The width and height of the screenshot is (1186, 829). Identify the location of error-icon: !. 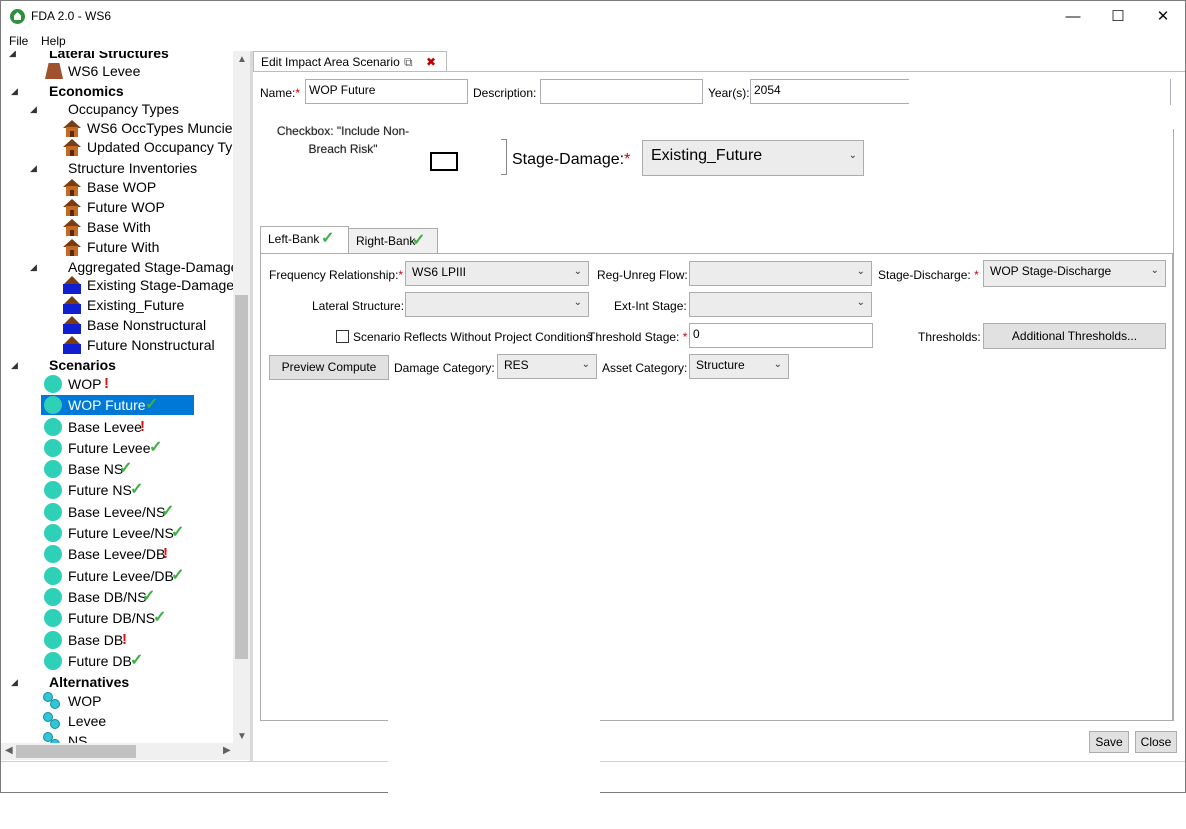
(165, 553).